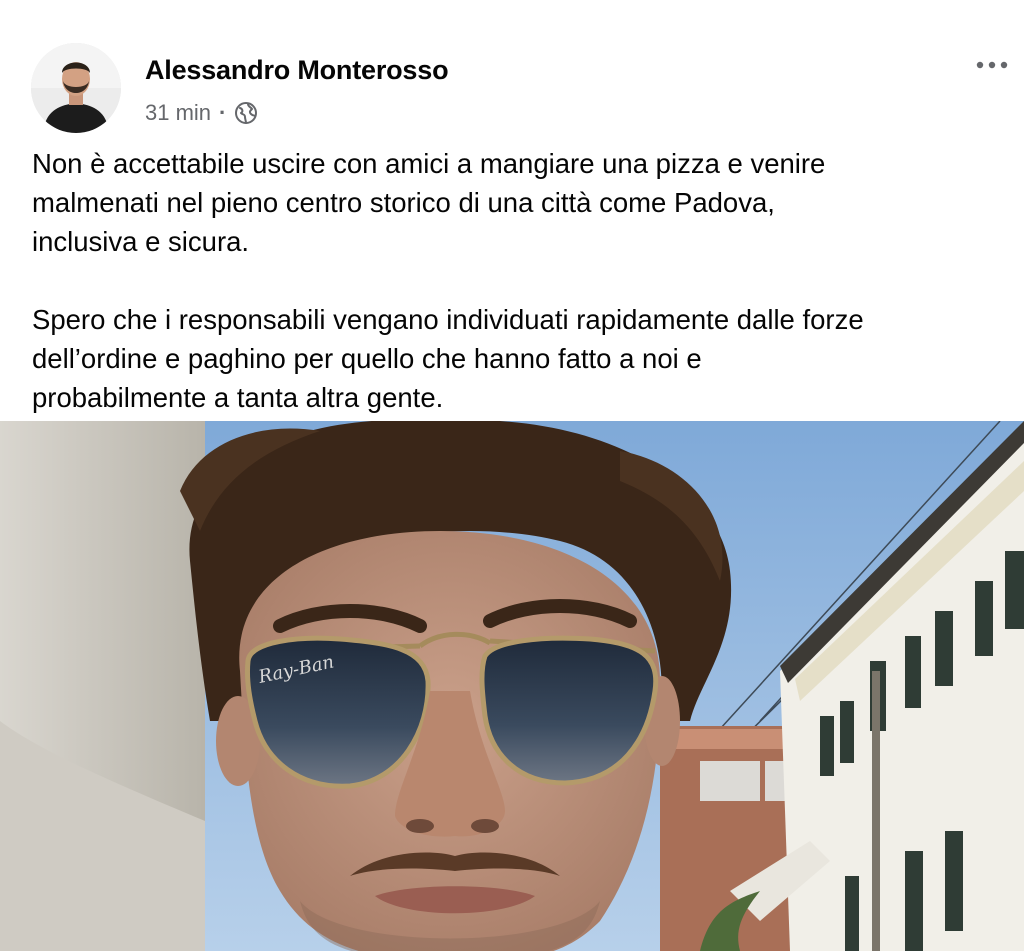 The image size is (1024, 951). Describe the element at coordinates (512, 70) in the screenshot. I see `post-header: Alessandro Monterosso 31 min ·` at that location.